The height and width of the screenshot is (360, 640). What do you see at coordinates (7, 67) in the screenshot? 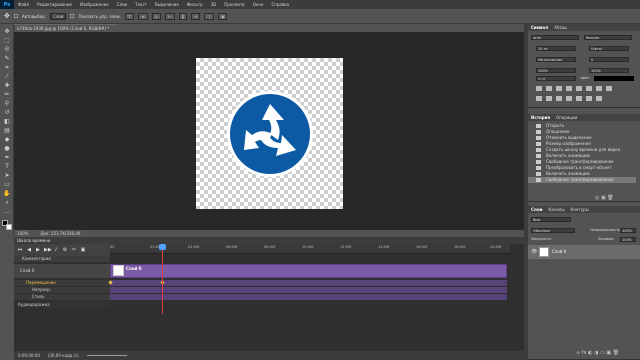
I see `crop-tool-icon: ⌗` at bounding box center [7, 67].